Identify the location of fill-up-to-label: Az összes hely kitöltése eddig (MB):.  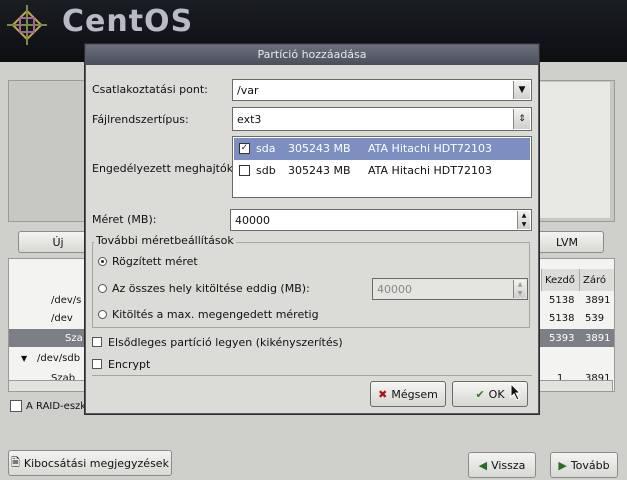
(211, 288).